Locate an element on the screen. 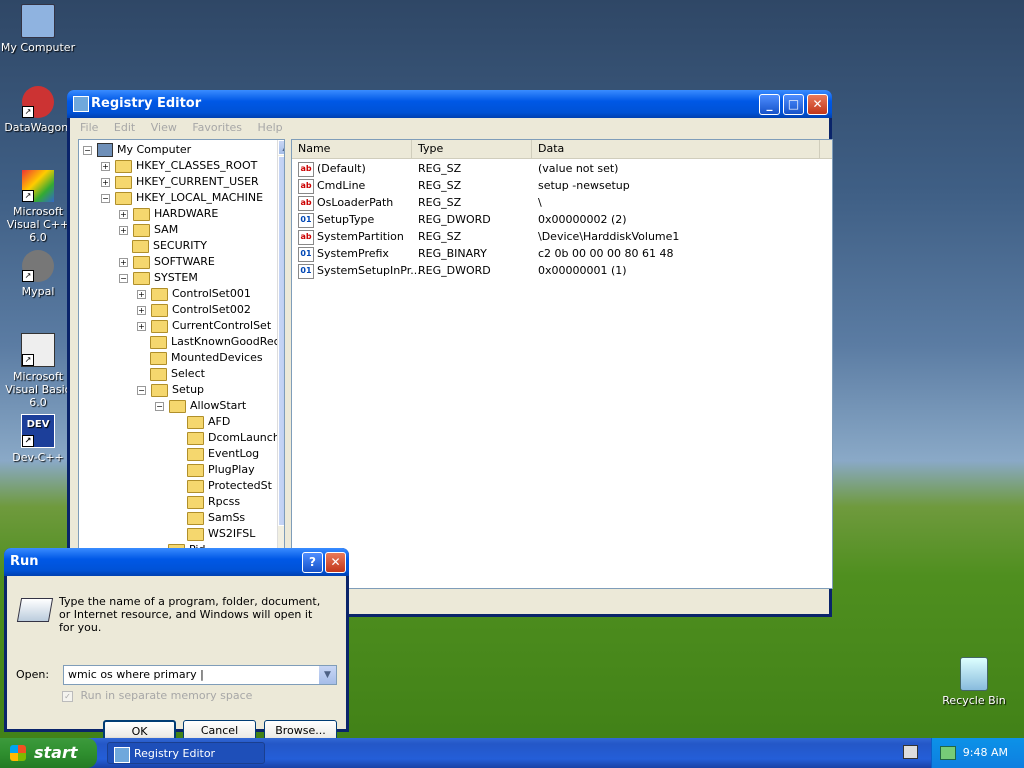 The height and width of the screenshot is (768, 1024). registry-titlebar: Registry Editor _ □ ✕ is located at coordinates (449, 104).